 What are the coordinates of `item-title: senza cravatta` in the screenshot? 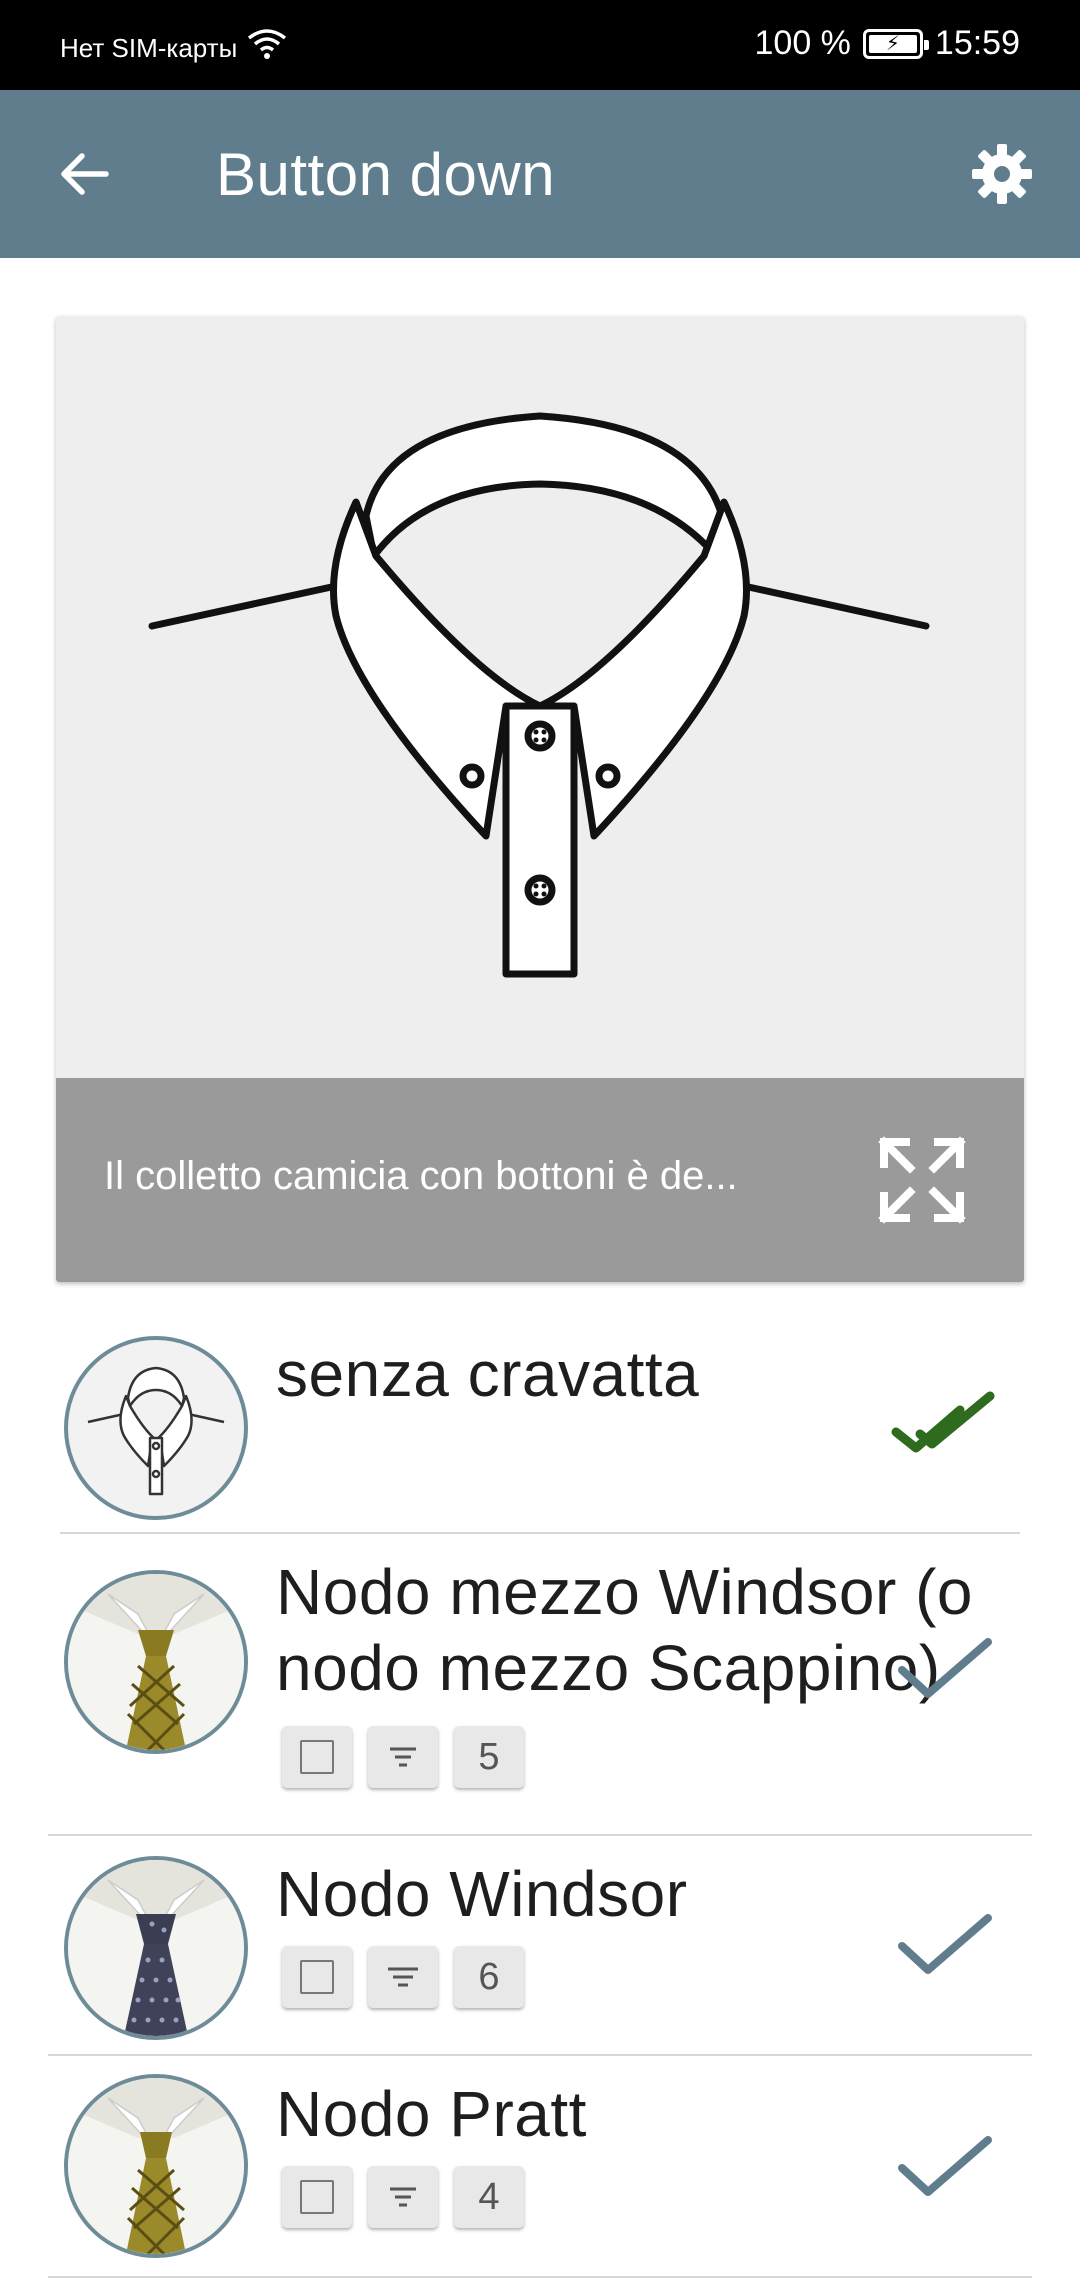 It's located at (488, 1374).